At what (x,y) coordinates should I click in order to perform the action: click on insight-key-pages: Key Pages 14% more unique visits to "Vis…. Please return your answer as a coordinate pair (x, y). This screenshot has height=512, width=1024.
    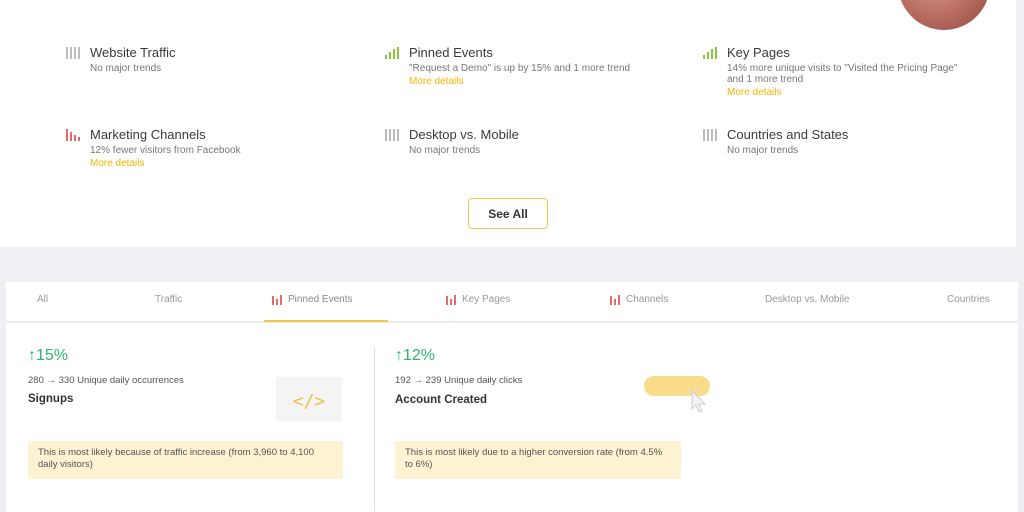
    Looking at the image, I should click on (835, 71).